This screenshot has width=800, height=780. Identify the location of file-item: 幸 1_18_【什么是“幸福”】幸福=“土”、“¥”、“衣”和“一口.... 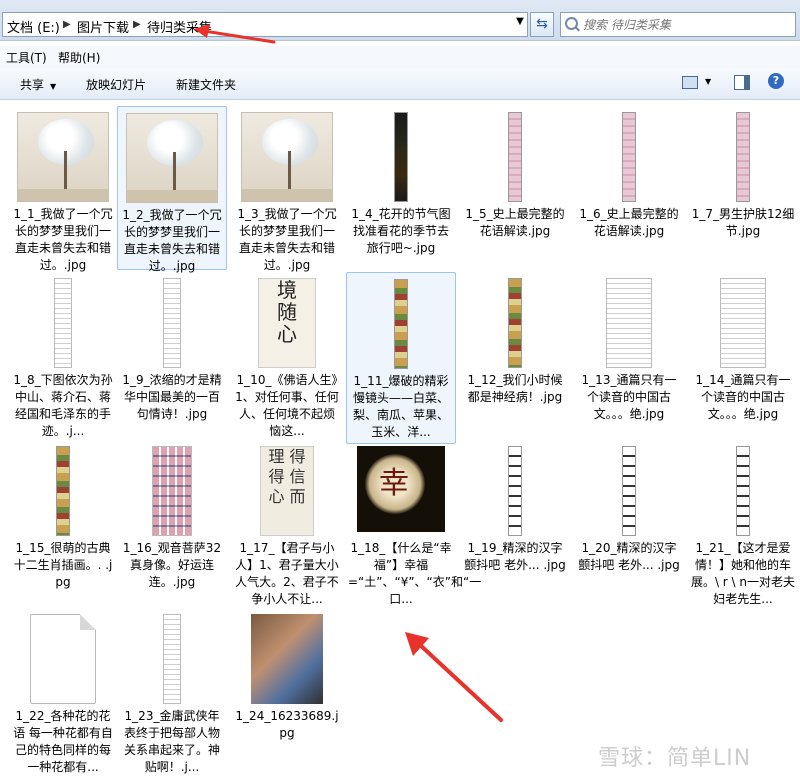
(413, 523).